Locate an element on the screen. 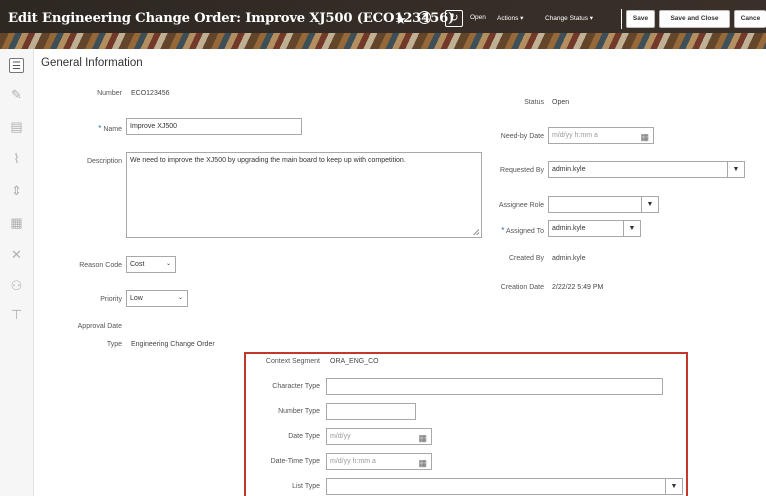  name-input: Improve XJ500 is located at coordinates (214, 126).